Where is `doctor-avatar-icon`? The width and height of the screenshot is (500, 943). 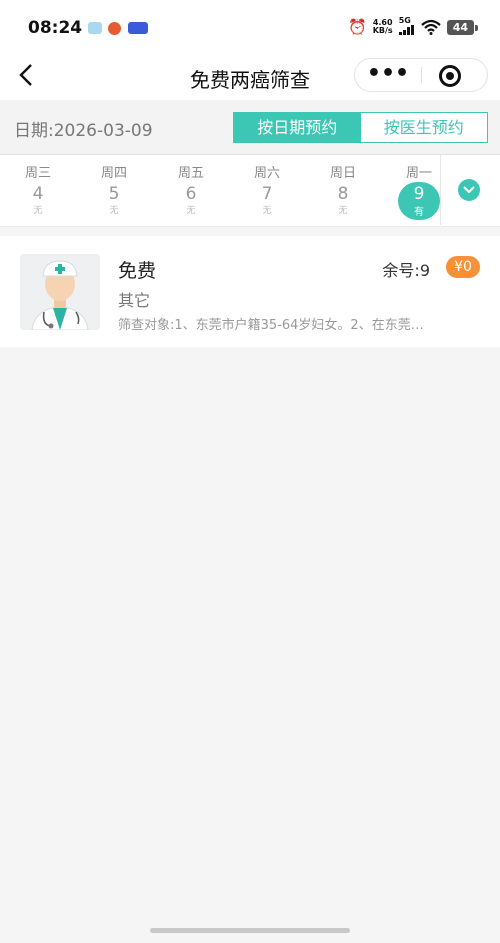
doctor-avatar-icon is located at coordinates (60, 292).